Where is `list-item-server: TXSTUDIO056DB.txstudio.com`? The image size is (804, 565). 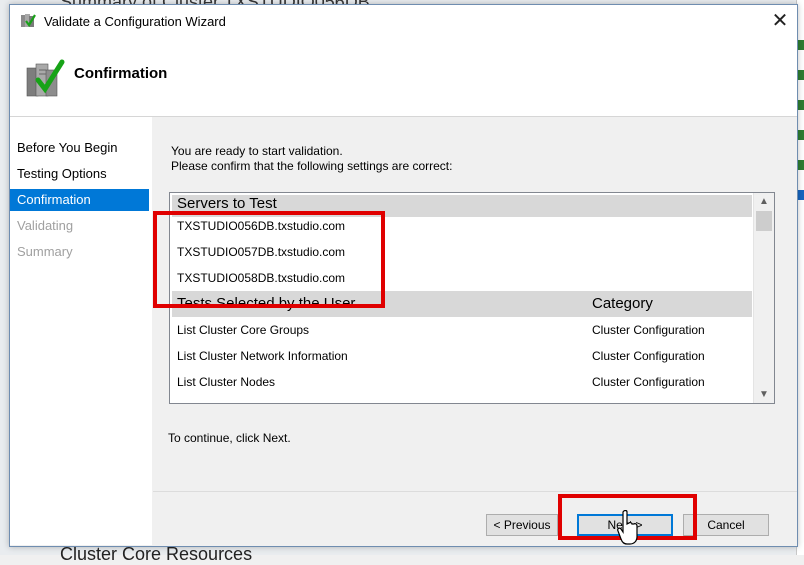
list-item-server: TXSTUDIO056DB.txstudio.com is located at coordinates (462, 226).